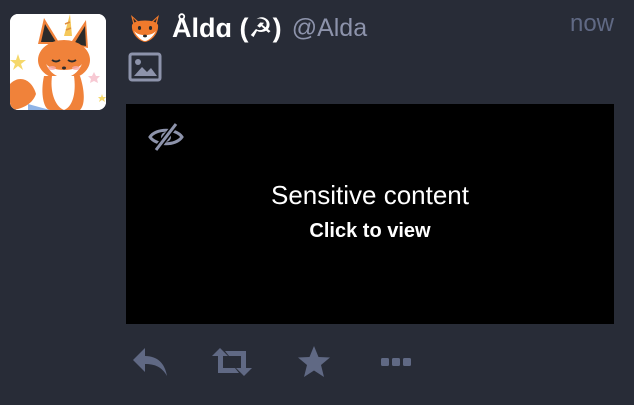  I want to click on star-icon, so click(314, 361).